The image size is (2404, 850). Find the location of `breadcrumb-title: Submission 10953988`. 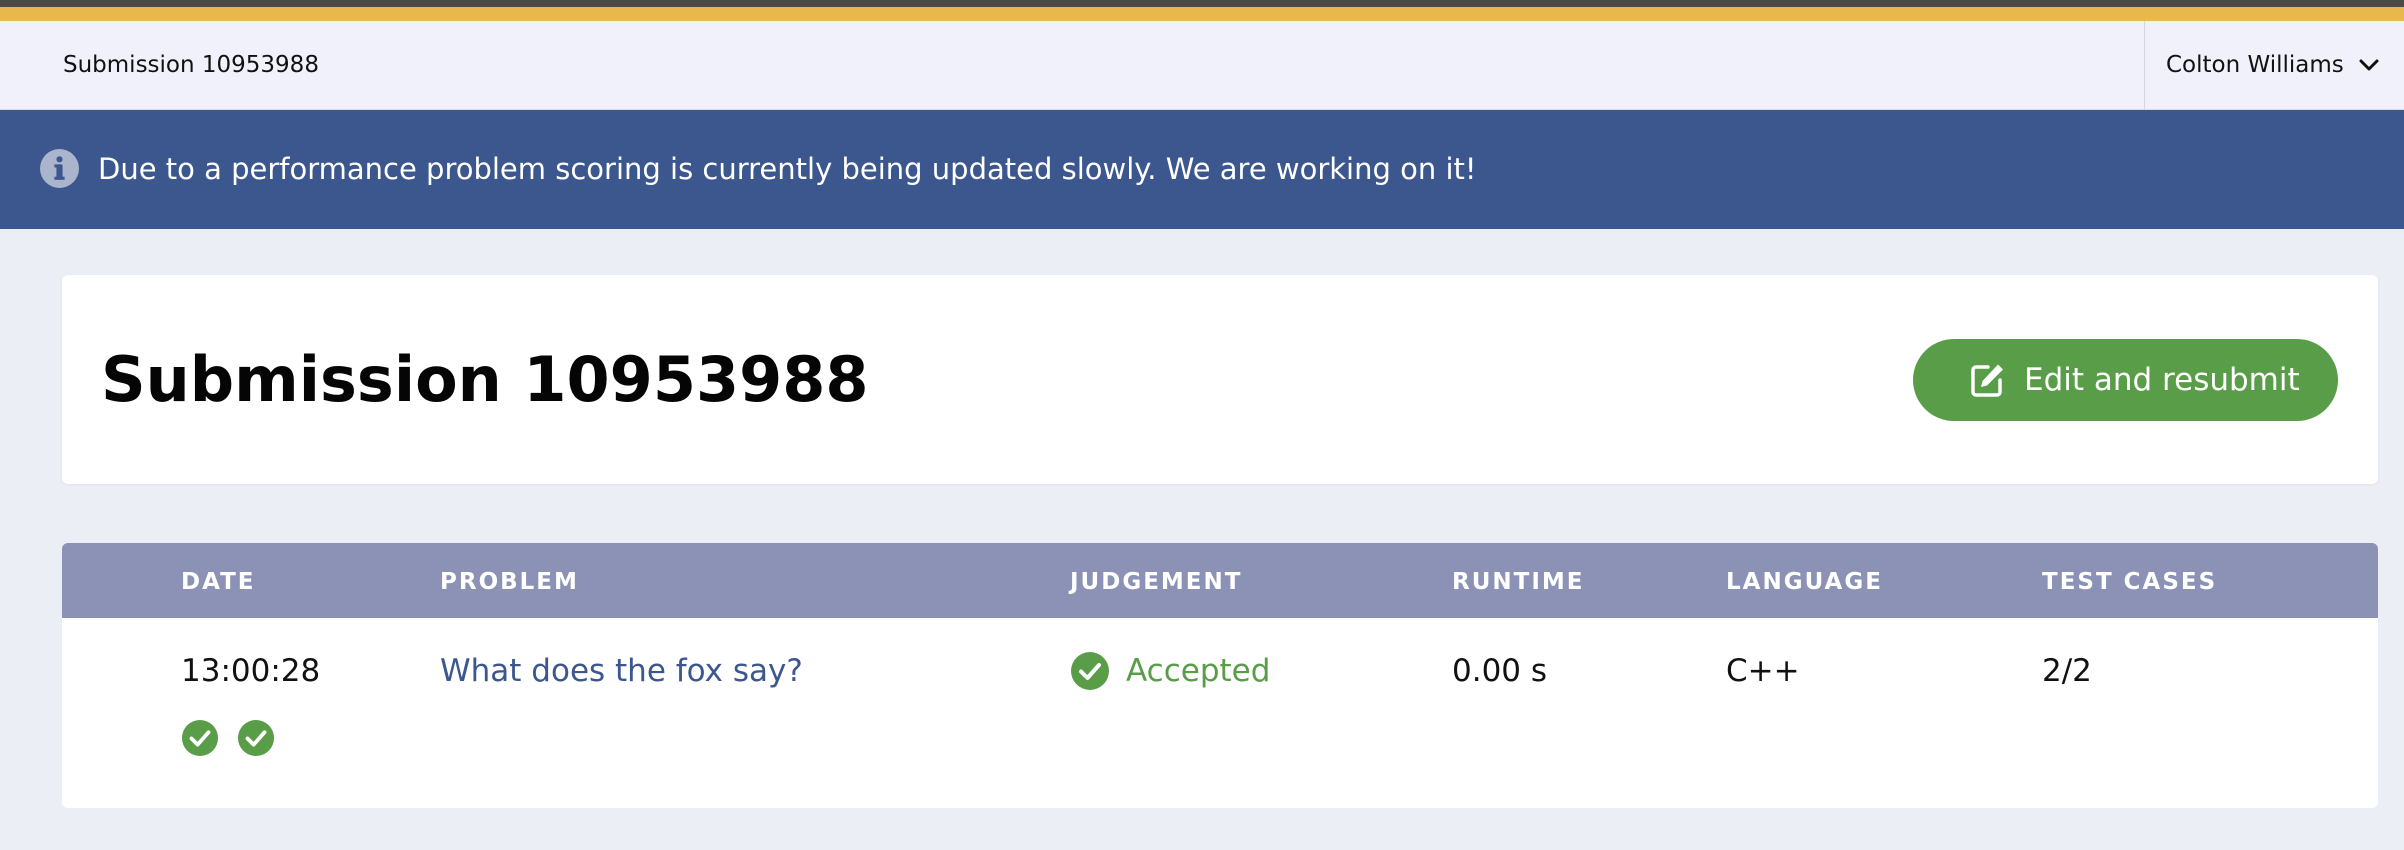

breadcrumb-title: Submission 10953988 is located at coordinates (191, 65).